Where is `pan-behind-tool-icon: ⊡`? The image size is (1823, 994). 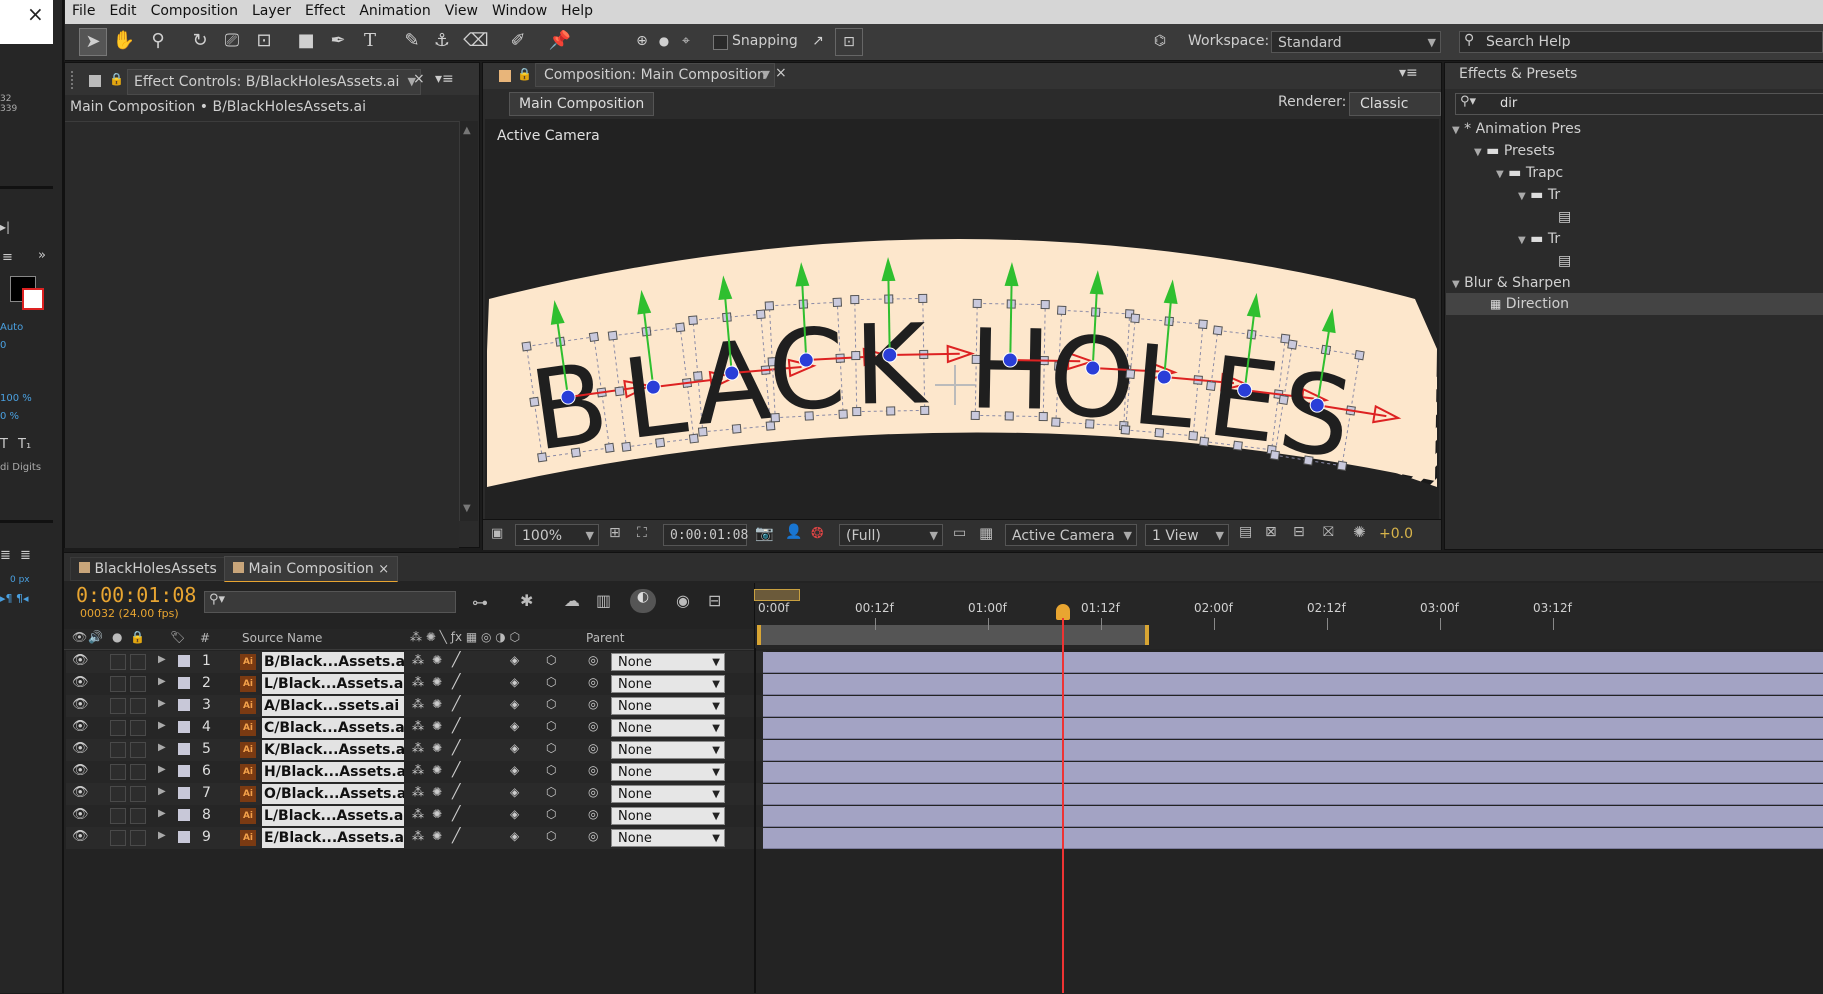
pan-behind-tool-icon: ⊡ is located at coordinates (264, 41).